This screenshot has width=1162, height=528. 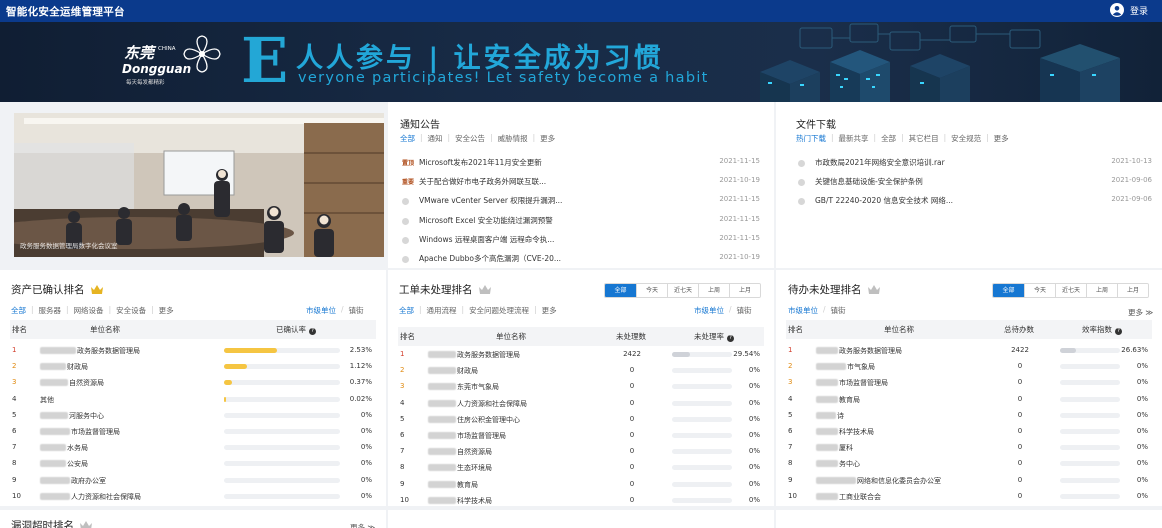 I want to click on tab-general-flow: 通用流程, so click(x=442, y=310).